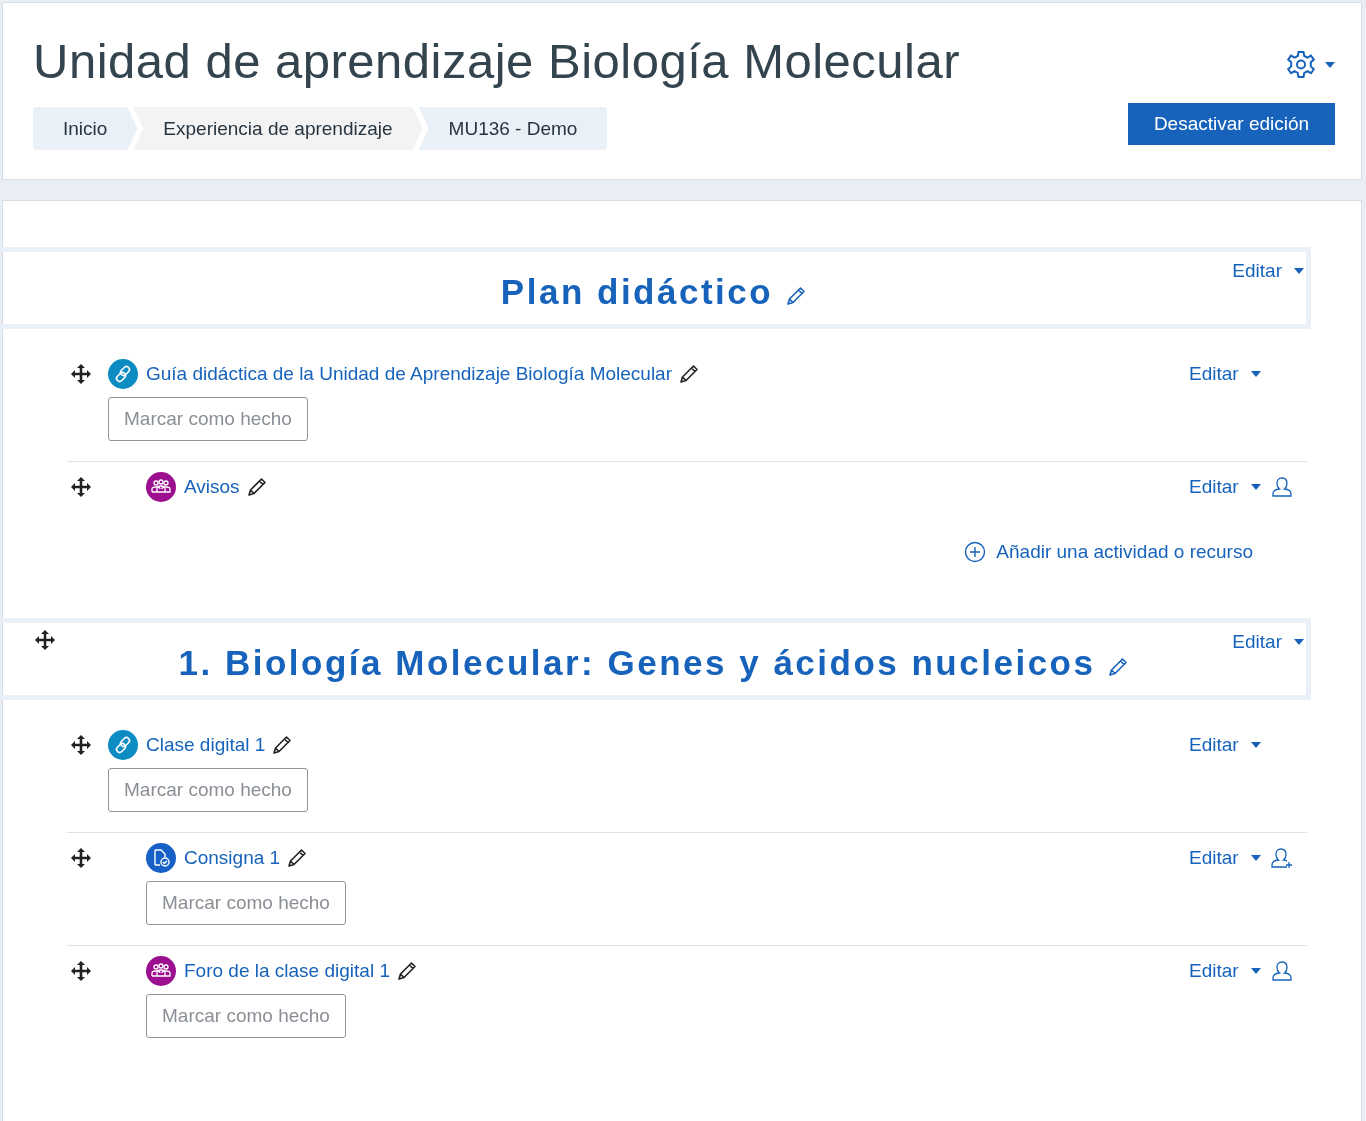 This screenshot has width=1366, height=1121. Describe the element at coordinates (637, 292) in the screenshot. I see `section-title: Plan didáctico` at that location.